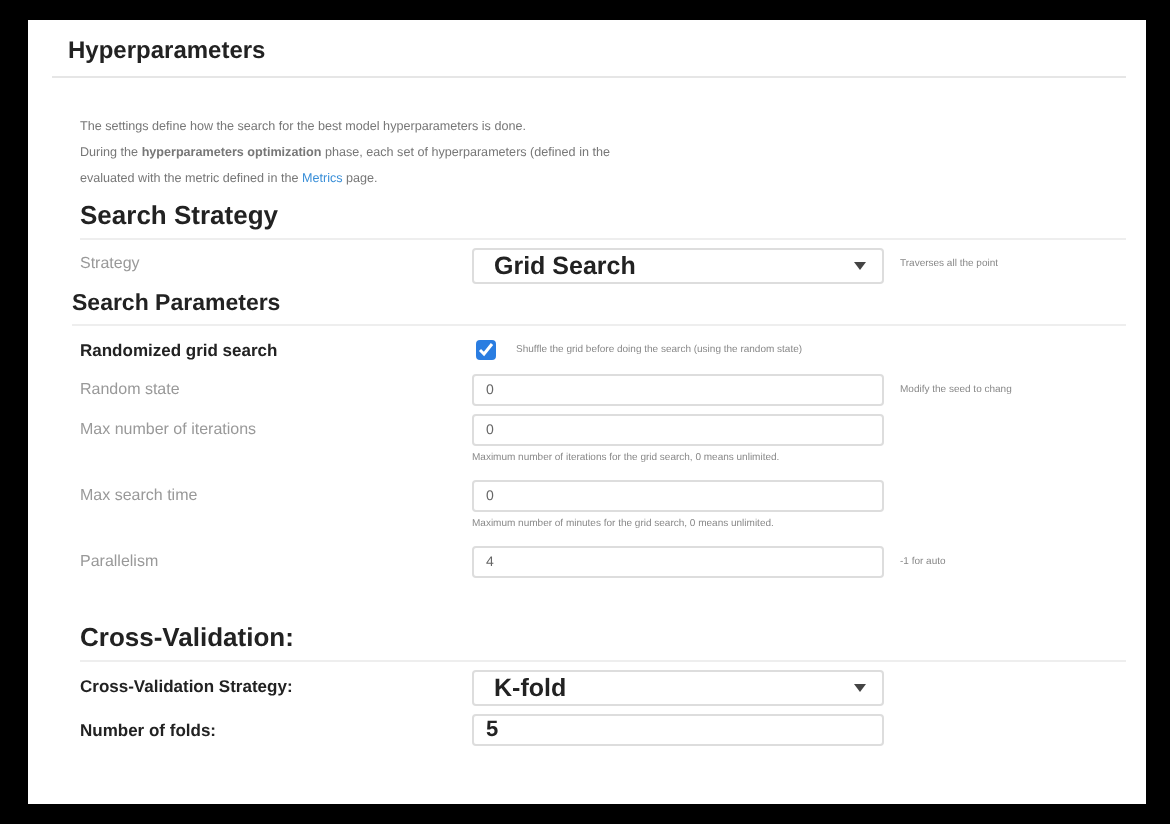 The height and width of the screenshot is (824, 1170). I want to click on panel-title: Hyperparameters, so click(168, 52).